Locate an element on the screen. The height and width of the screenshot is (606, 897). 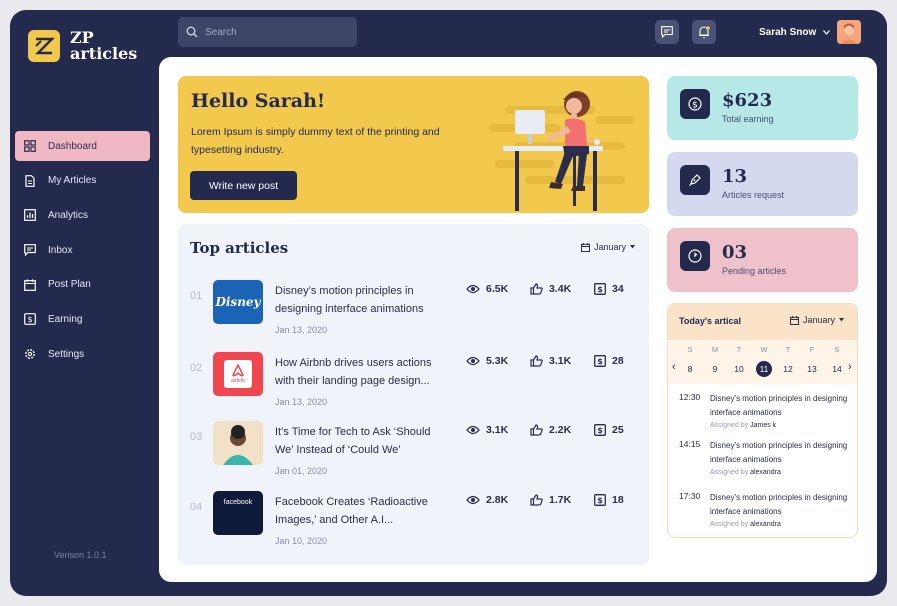
sidebar-item-post-plan: Post Plan is located at coordinates (82, 285).